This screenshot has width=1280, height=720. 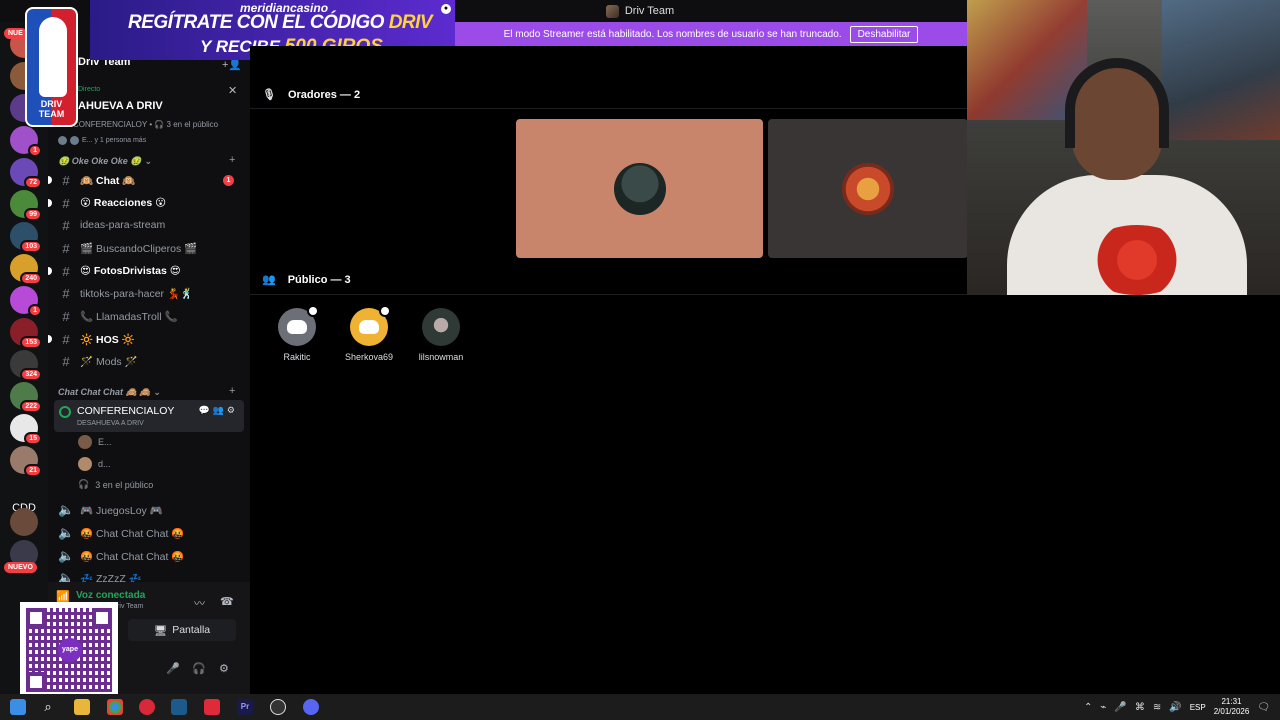 I want to click on voice-channel-tools: 💬👥⚙, so click(x=218, y=410).